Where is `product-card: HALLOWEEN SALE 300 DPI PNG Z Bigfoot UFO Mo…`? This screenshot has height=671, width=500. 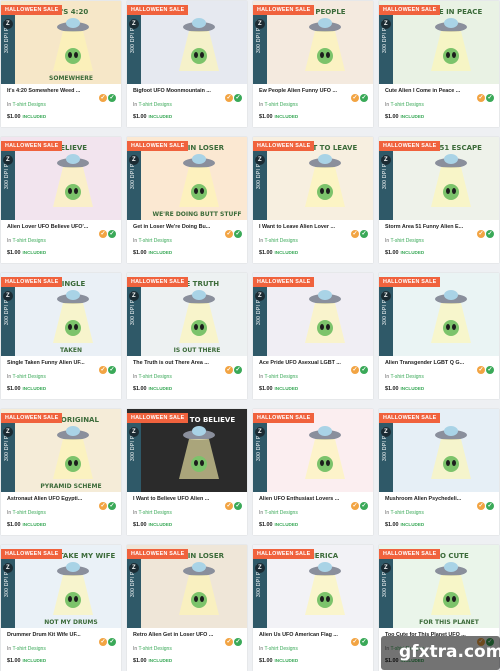
product-card: HALLOWEEN SALE 300 DPI PNG Z Bigfoot UFO Mo… is located at coordinates (187, 64).